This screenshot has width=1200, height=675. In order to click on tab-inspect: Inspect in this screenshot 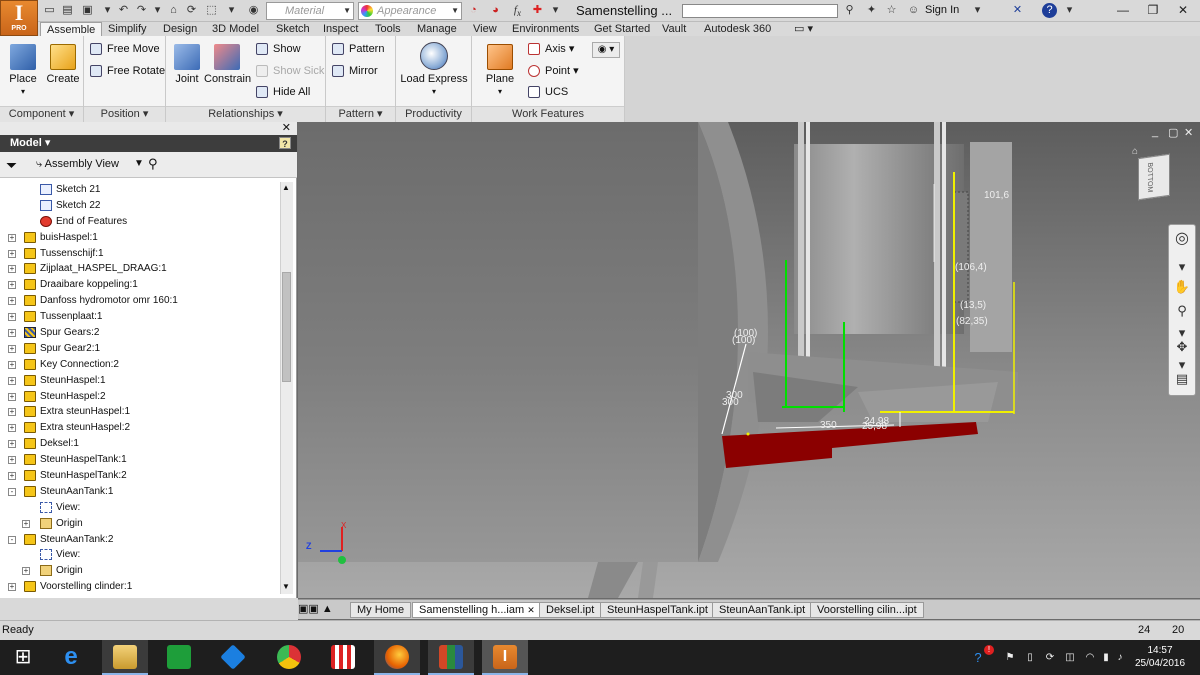, I will do `click(340, 29)`.